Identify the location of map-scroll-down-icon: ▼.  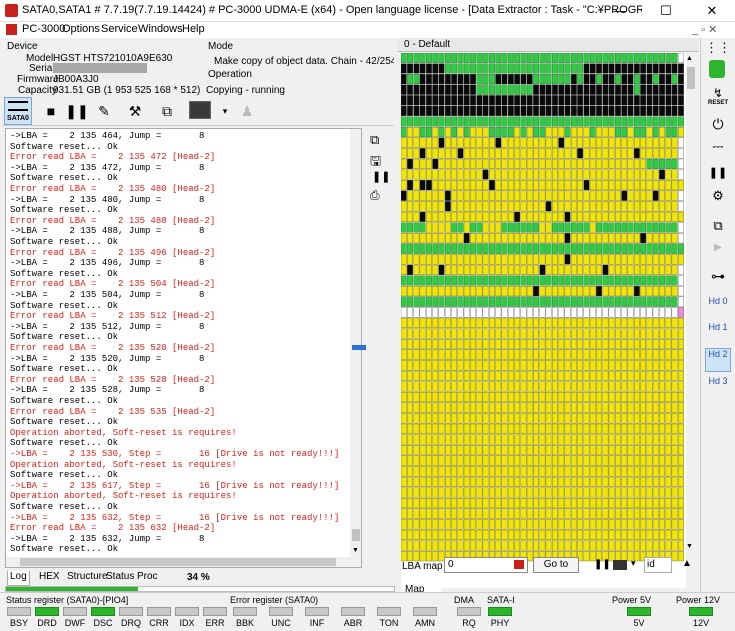
(689, 546).